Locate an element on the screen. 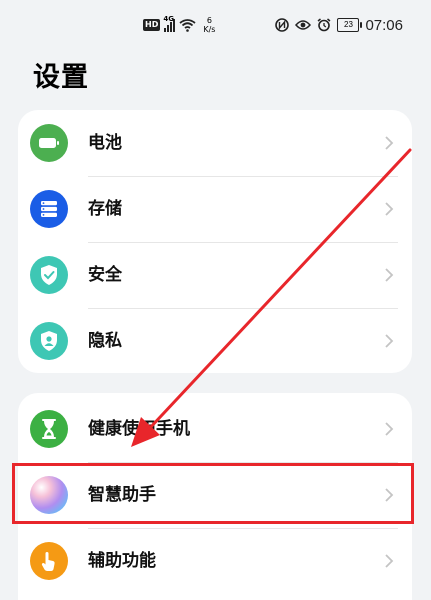 The image size is (431, 600). privacy-icon is located at coordinates (49, 341).